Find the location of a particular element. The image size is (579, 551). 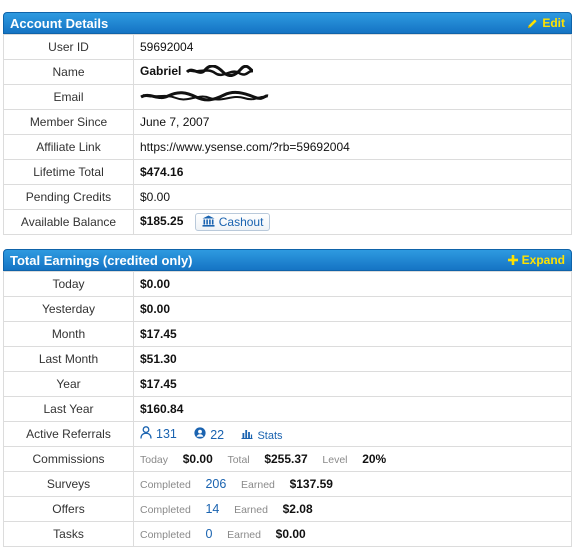

table-row: Surveys Completed 206 Earned $137.59 is located at coordinates (287, 484).